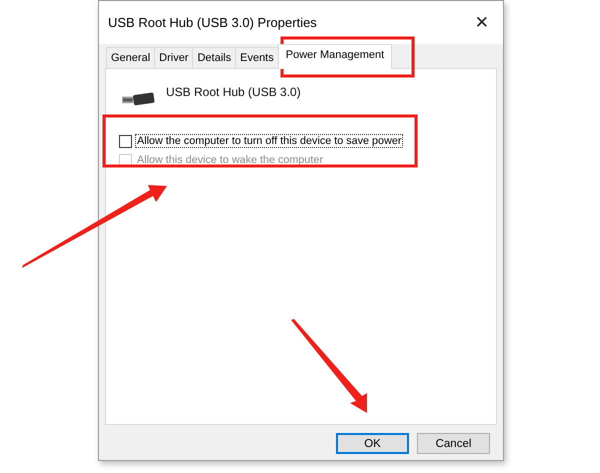  I want to click on checkbox, so click(125, 141).